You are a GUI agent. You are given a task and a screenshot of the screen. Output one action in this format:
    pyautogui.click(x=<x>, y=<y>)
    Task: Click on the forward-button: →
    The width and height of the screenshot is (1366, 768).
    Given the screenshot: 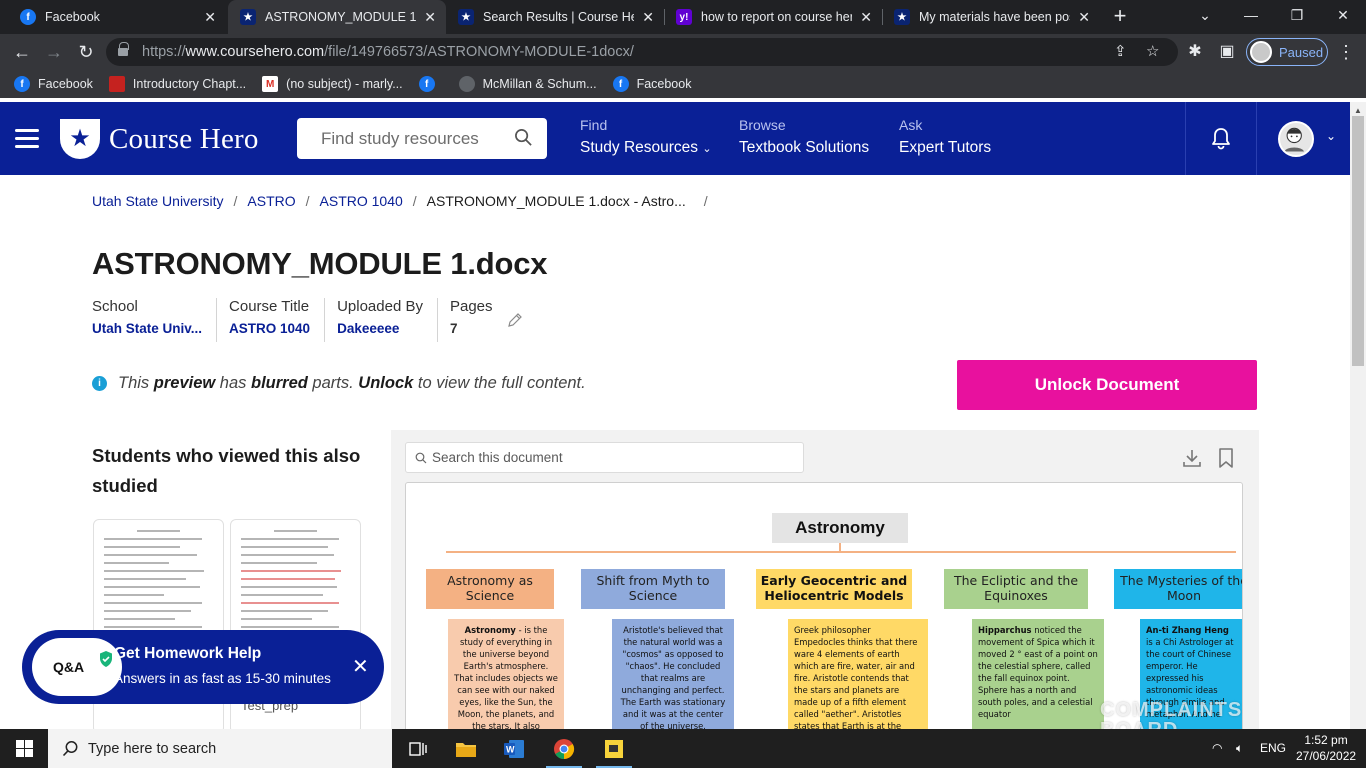 What is the action you would take?
    pyautogui.click(x=54, y=52)
    